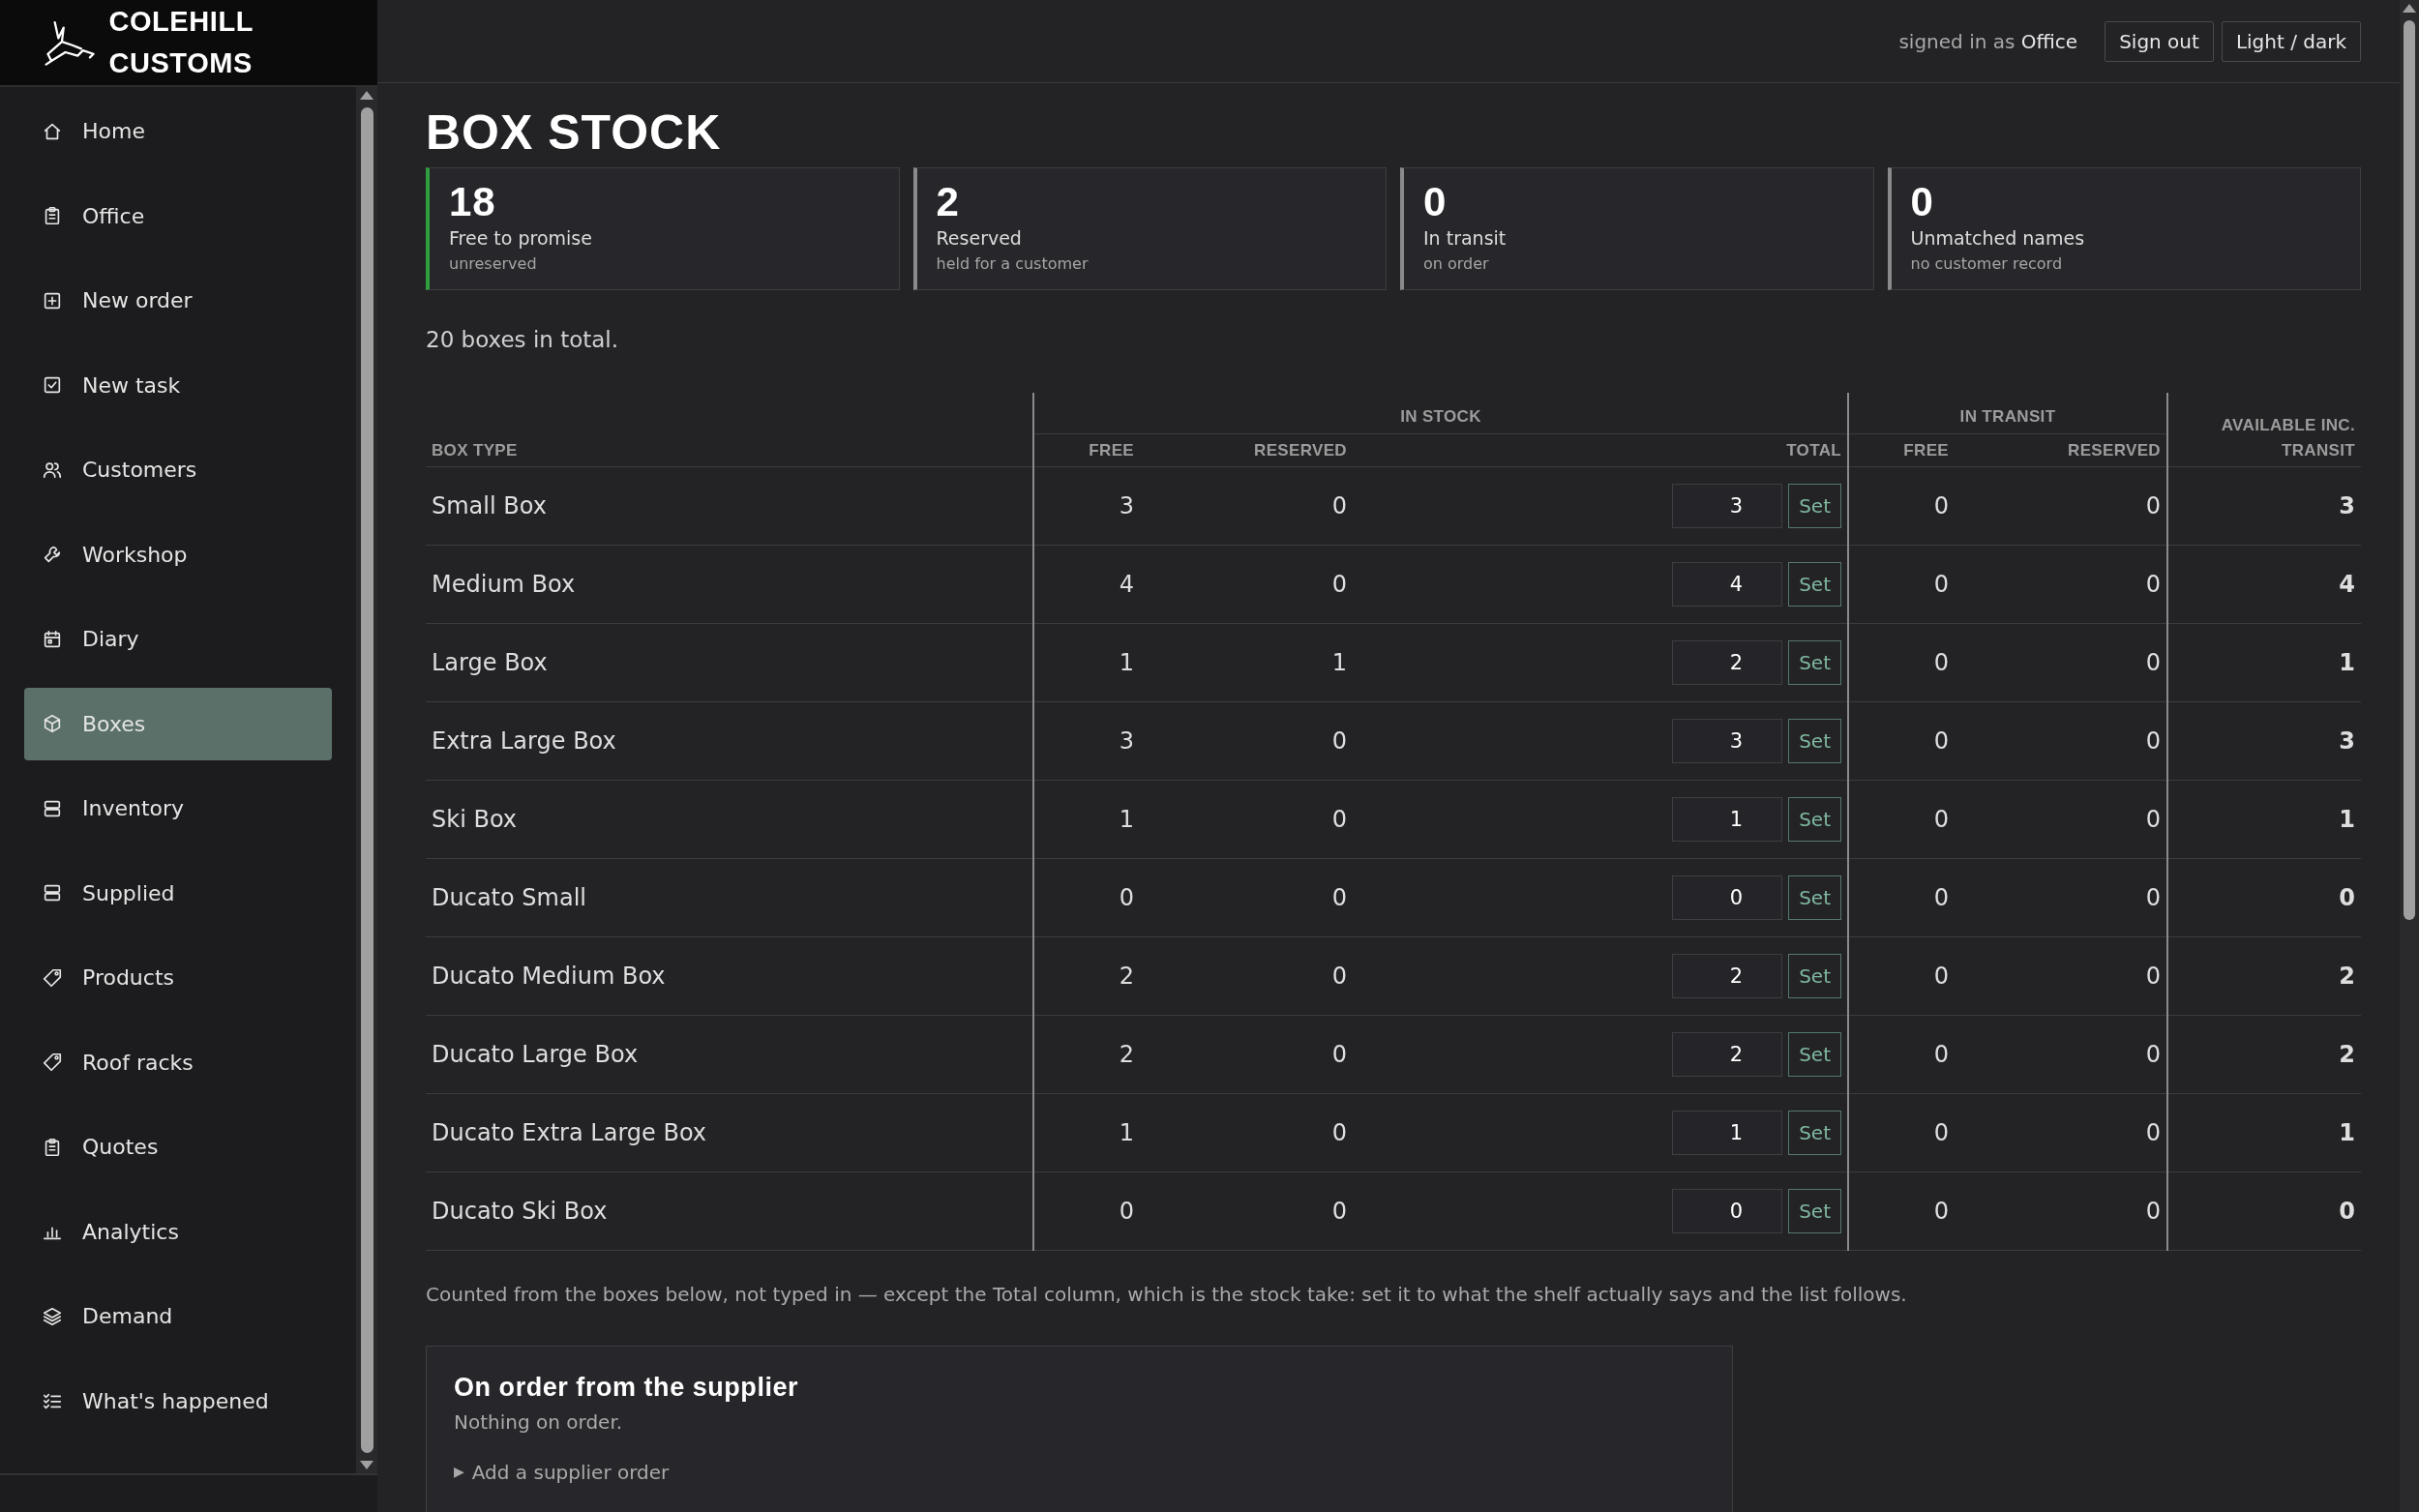  What do you see at coordinates (53, 639) in the screenshot?
I see `calendar-icon` at bounding box center [53, 639].